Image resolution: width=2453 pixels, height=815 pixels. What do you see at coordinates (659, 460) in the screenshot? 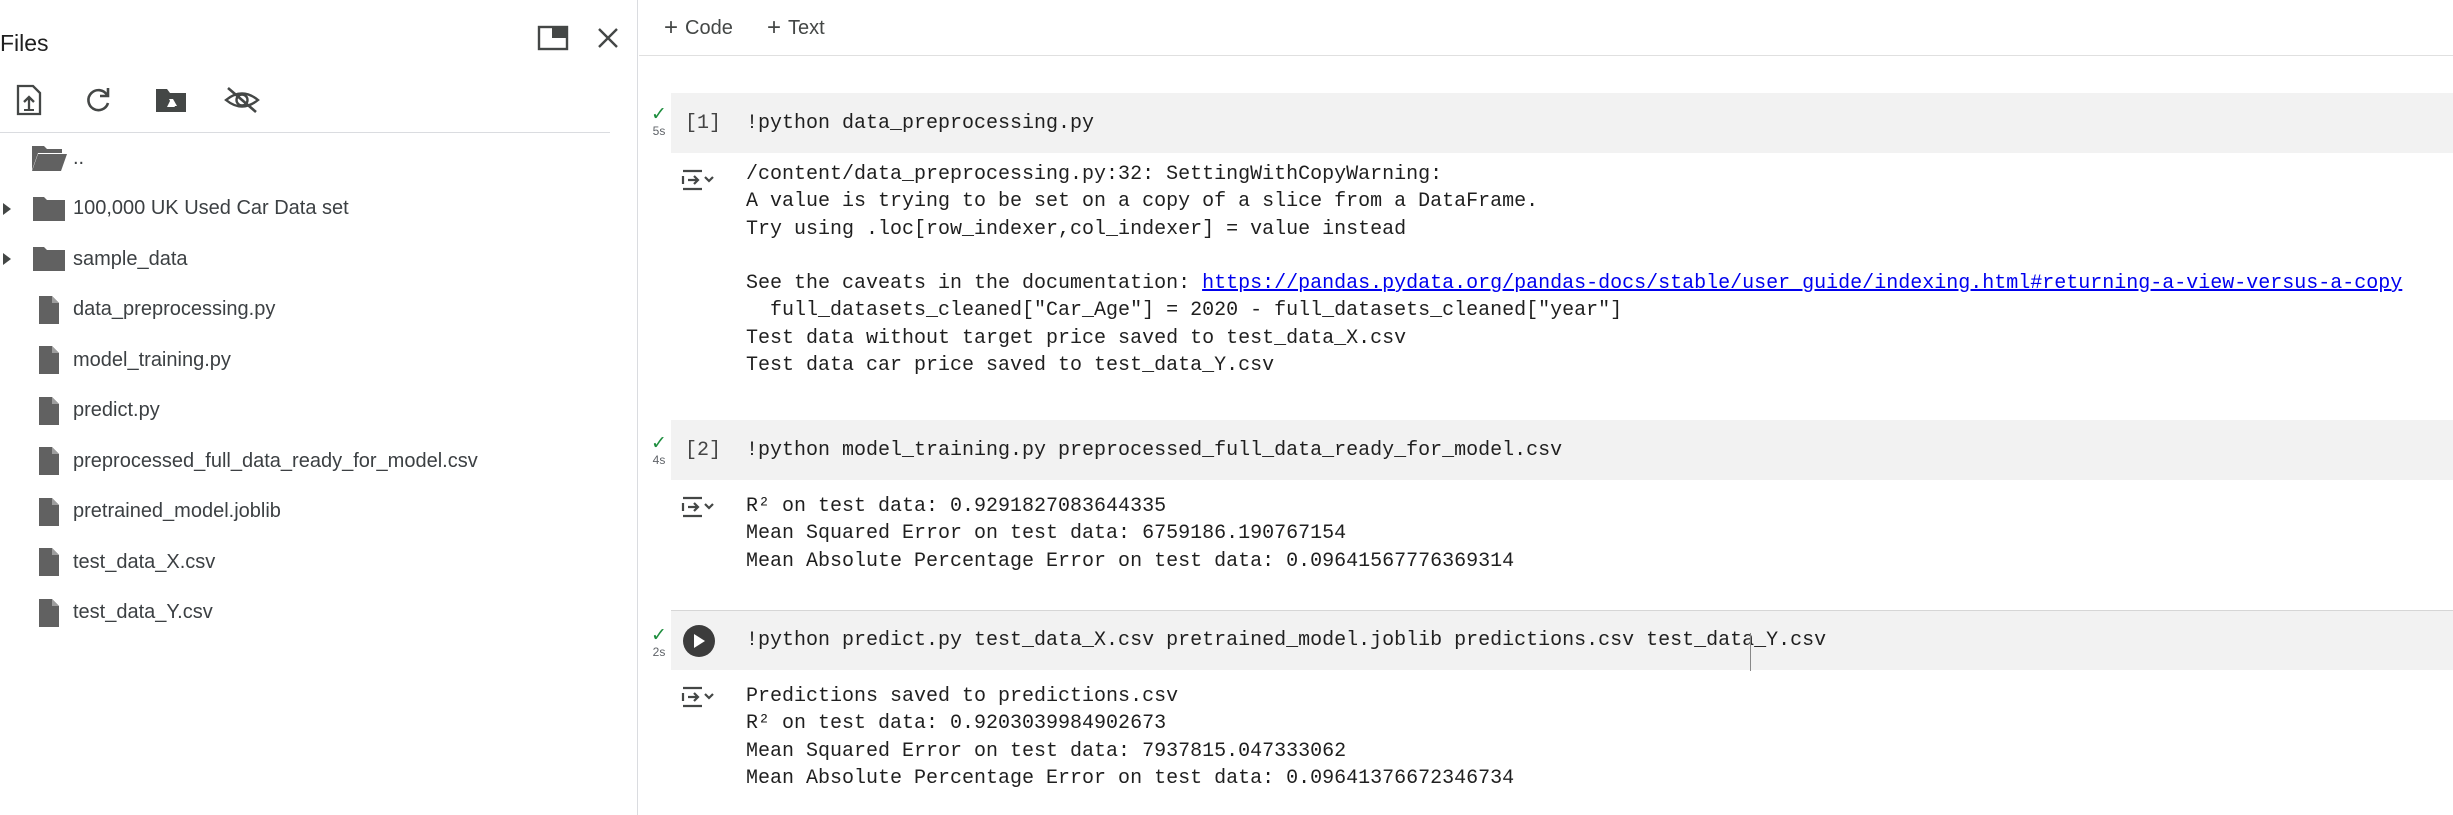
I see `execution-duration: 4s` at bounding box center [659, 460].